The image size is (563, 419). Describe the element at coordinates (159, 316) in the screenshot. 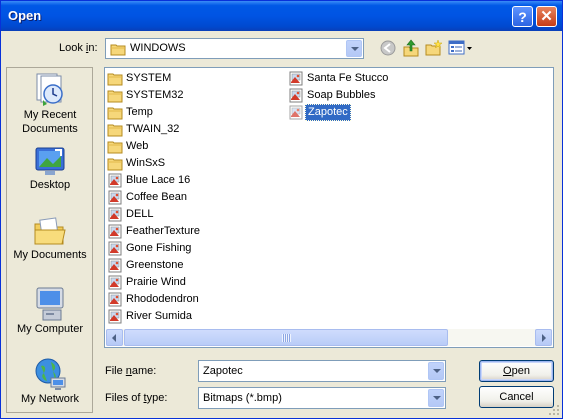

I see `file-item-name: River Sumida` at that location.